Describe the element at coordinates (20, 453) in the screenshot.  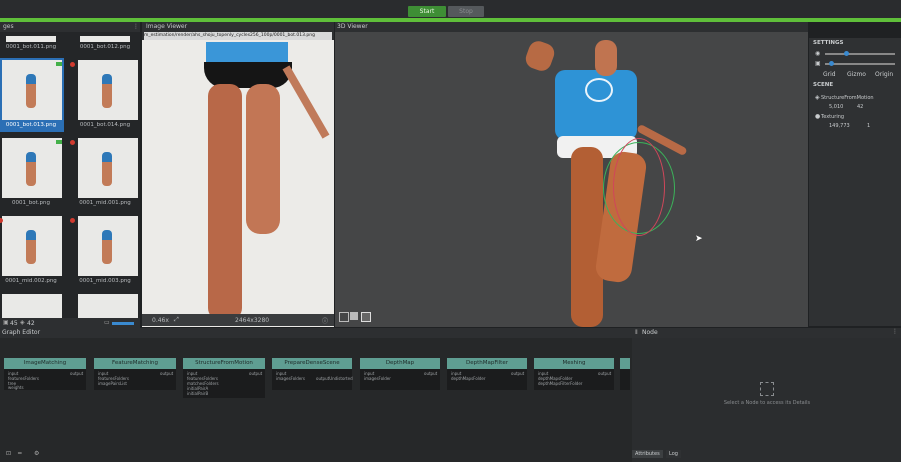
I see `layout-icon: ═` at that location.